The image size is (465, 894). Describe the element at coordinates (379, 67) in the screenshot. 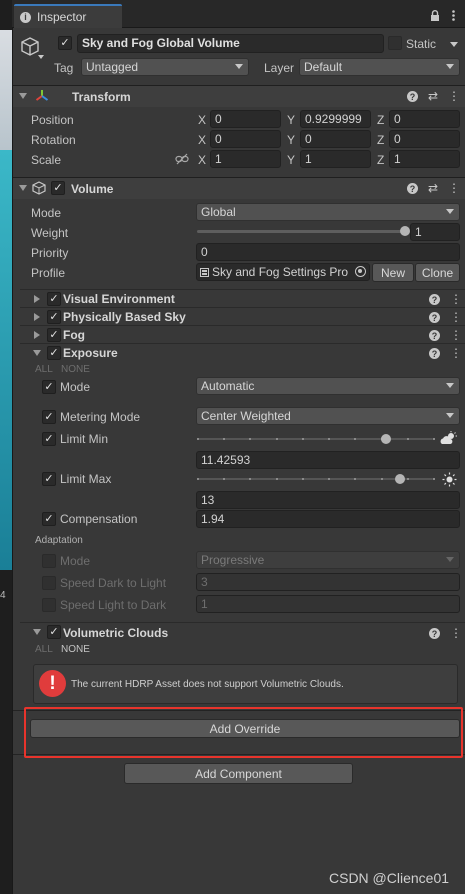

I see `layer-dropdown: Default` at that location.